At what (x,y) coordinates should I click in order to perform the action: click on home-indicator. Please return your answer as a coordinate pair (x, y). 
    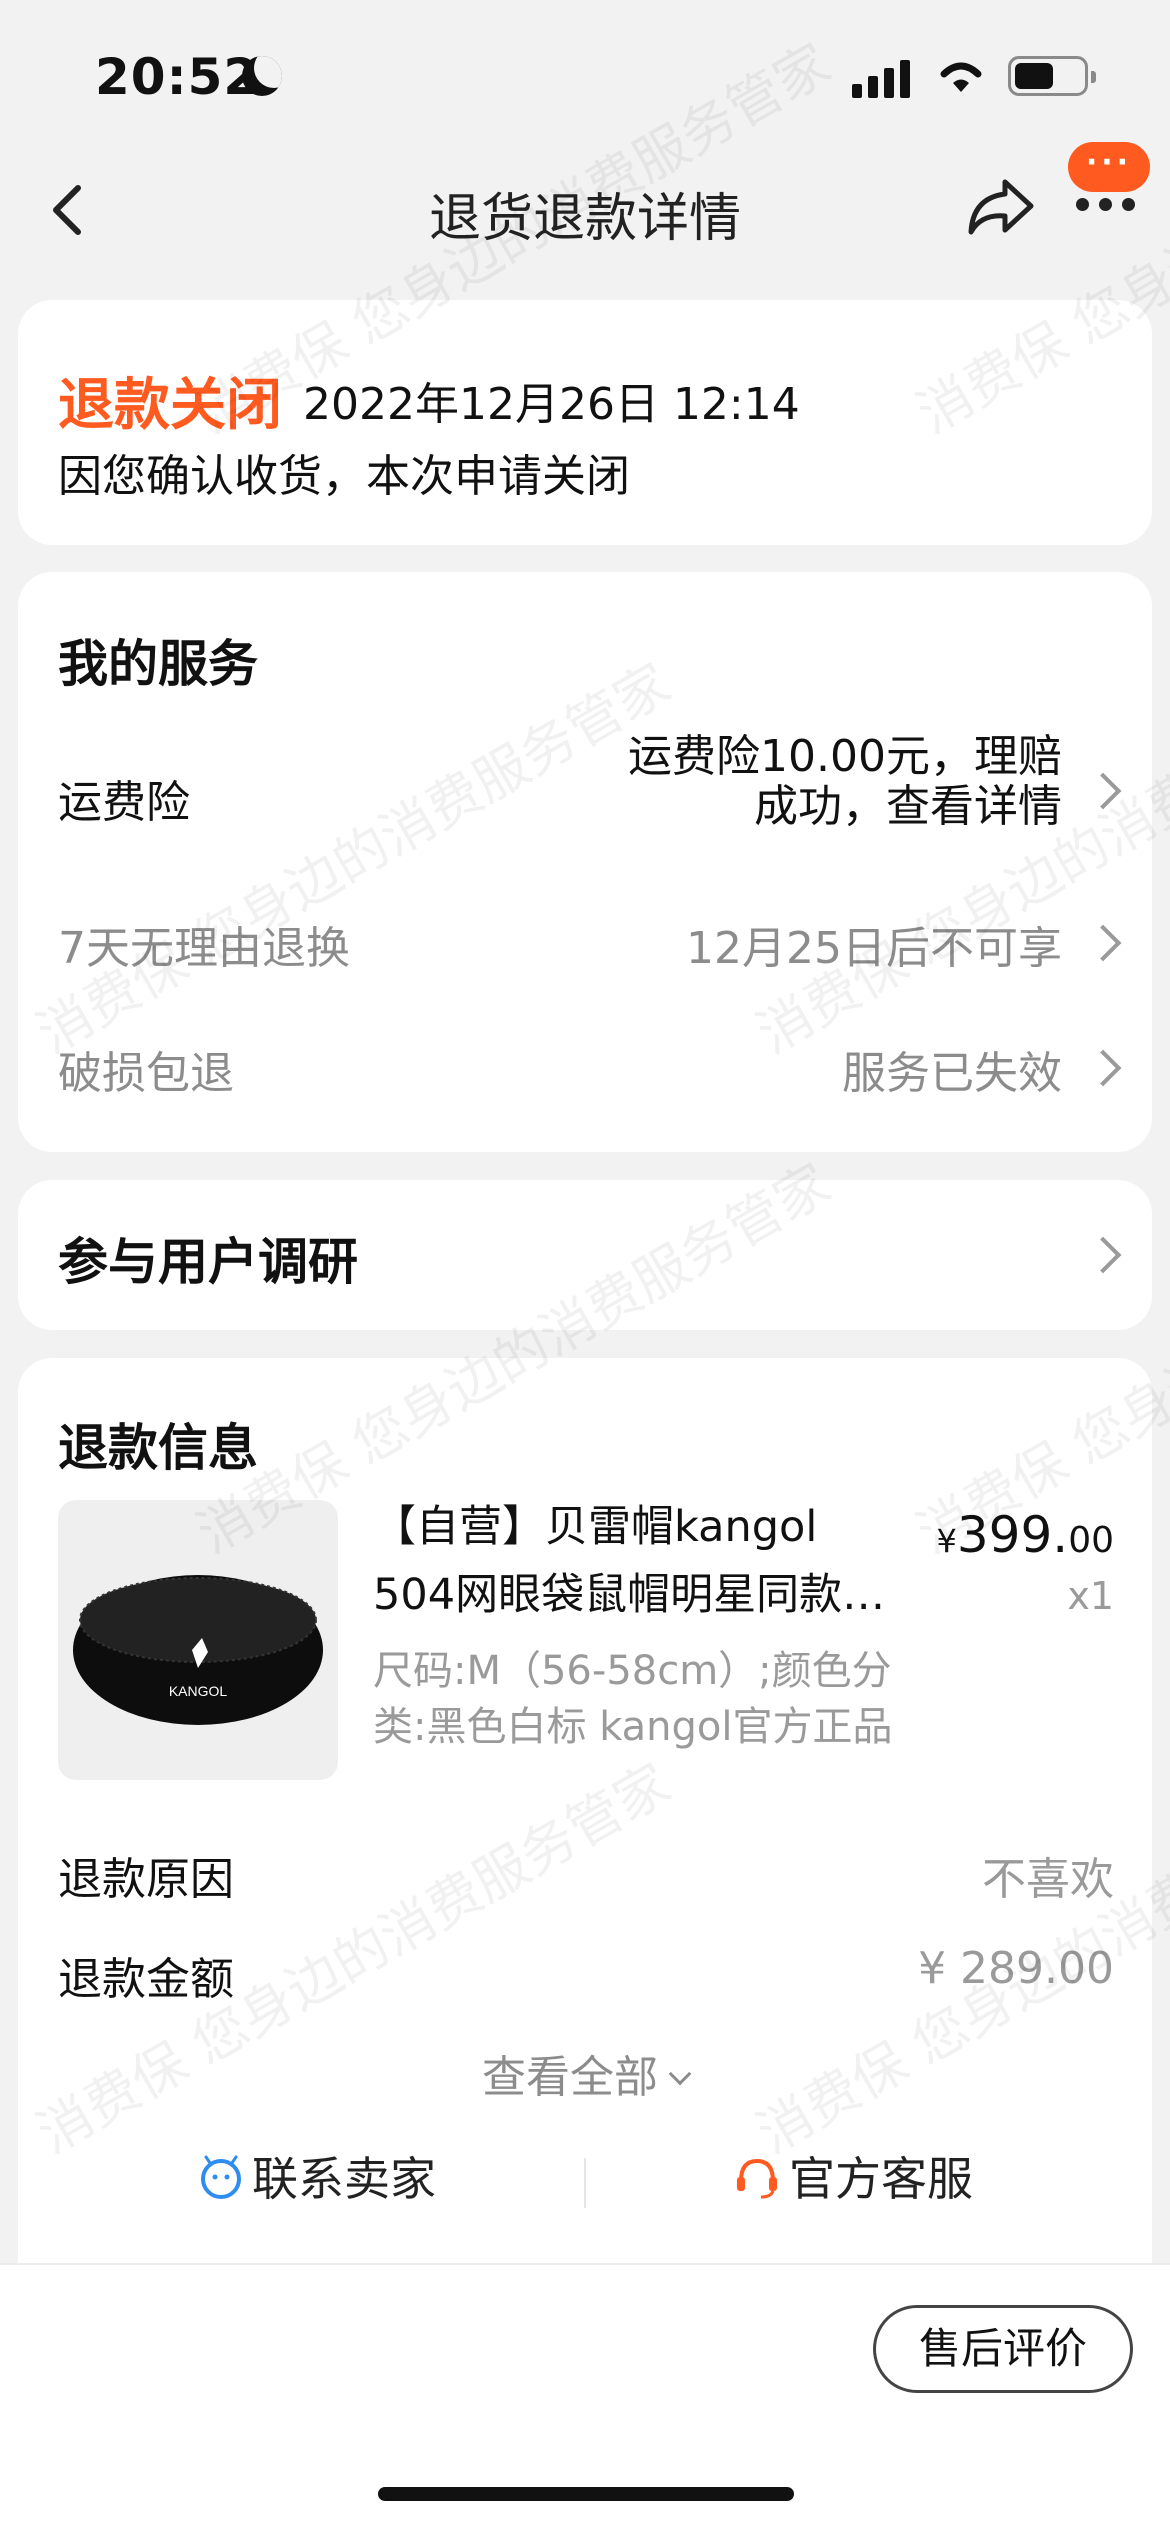
    Looking at the image, I should click on (586, 2494).